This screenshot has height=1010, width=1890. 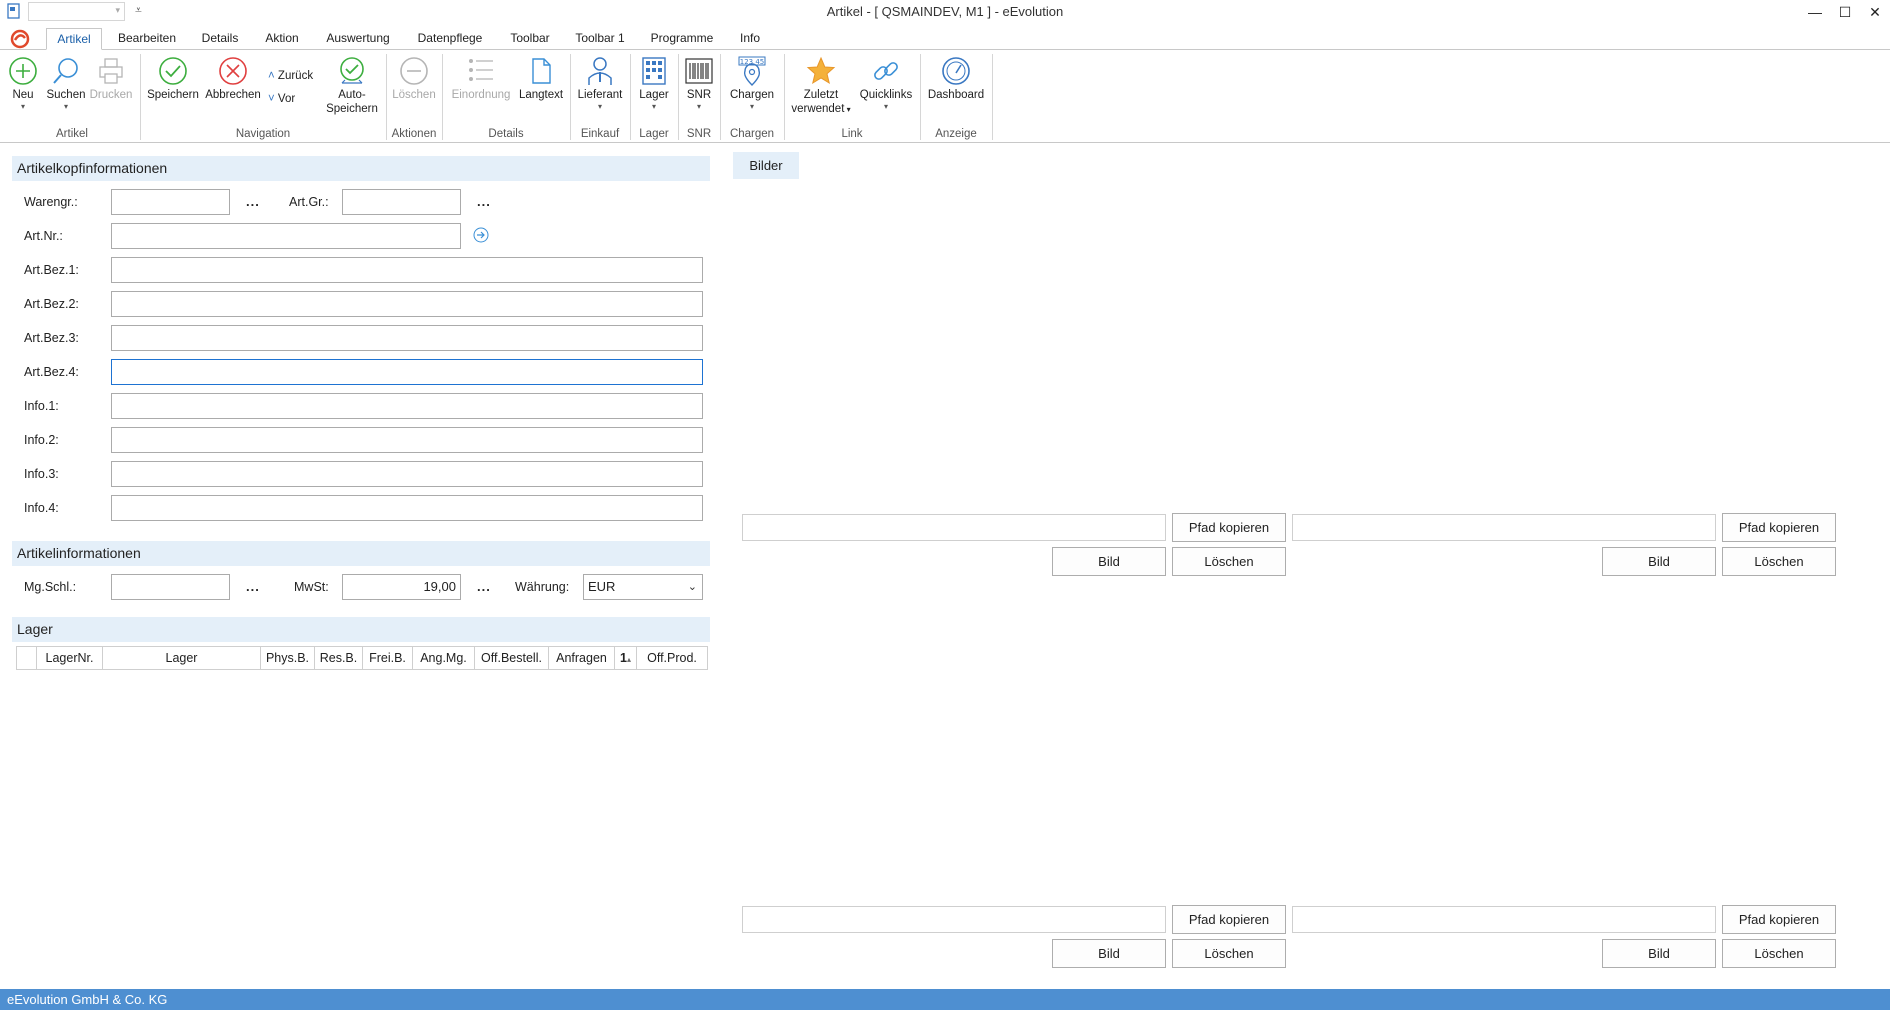 What do you see at coordinates (444, 658) in the screenshot?
I see `column-header-angmg: Ang.Mg.` at bounding box center [444, 658].